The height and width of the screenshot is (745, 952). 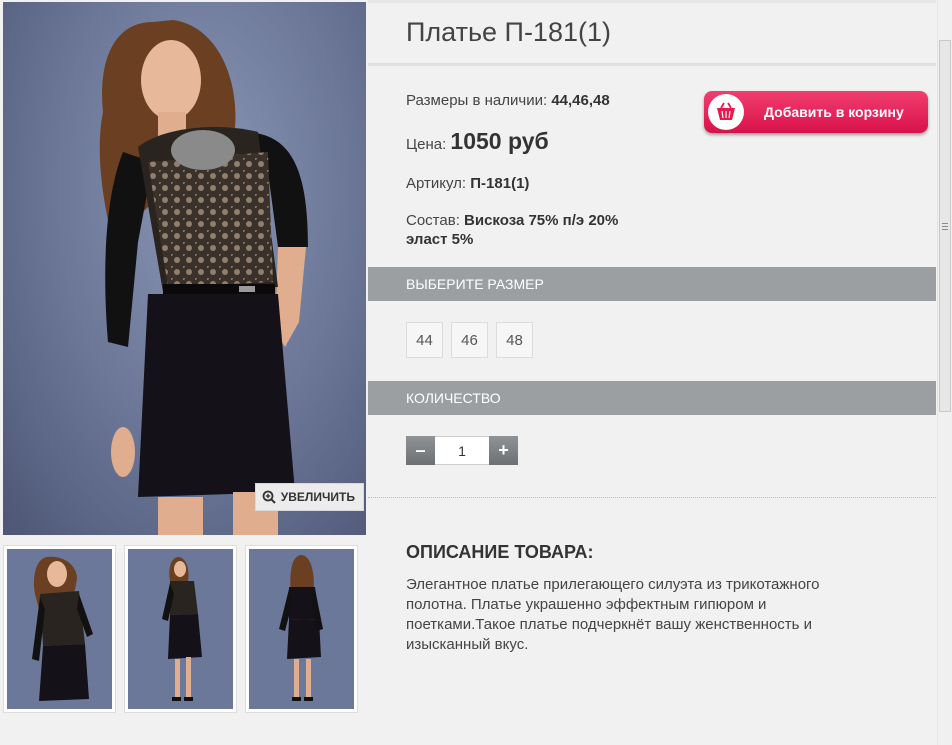 I want to click on thumbnail-side, so click(x=180, y=629).